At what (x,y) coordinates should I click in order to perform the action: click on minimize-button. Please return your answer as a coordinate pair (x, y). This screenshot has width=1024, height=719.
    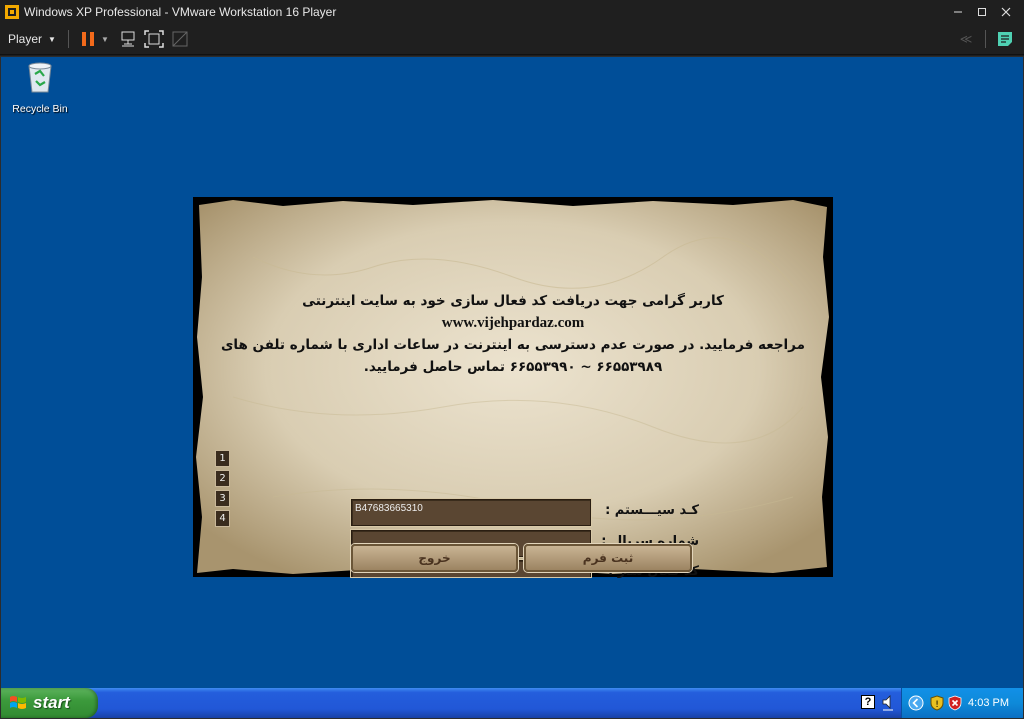
    Looking at the image, I should click on (958, 12).